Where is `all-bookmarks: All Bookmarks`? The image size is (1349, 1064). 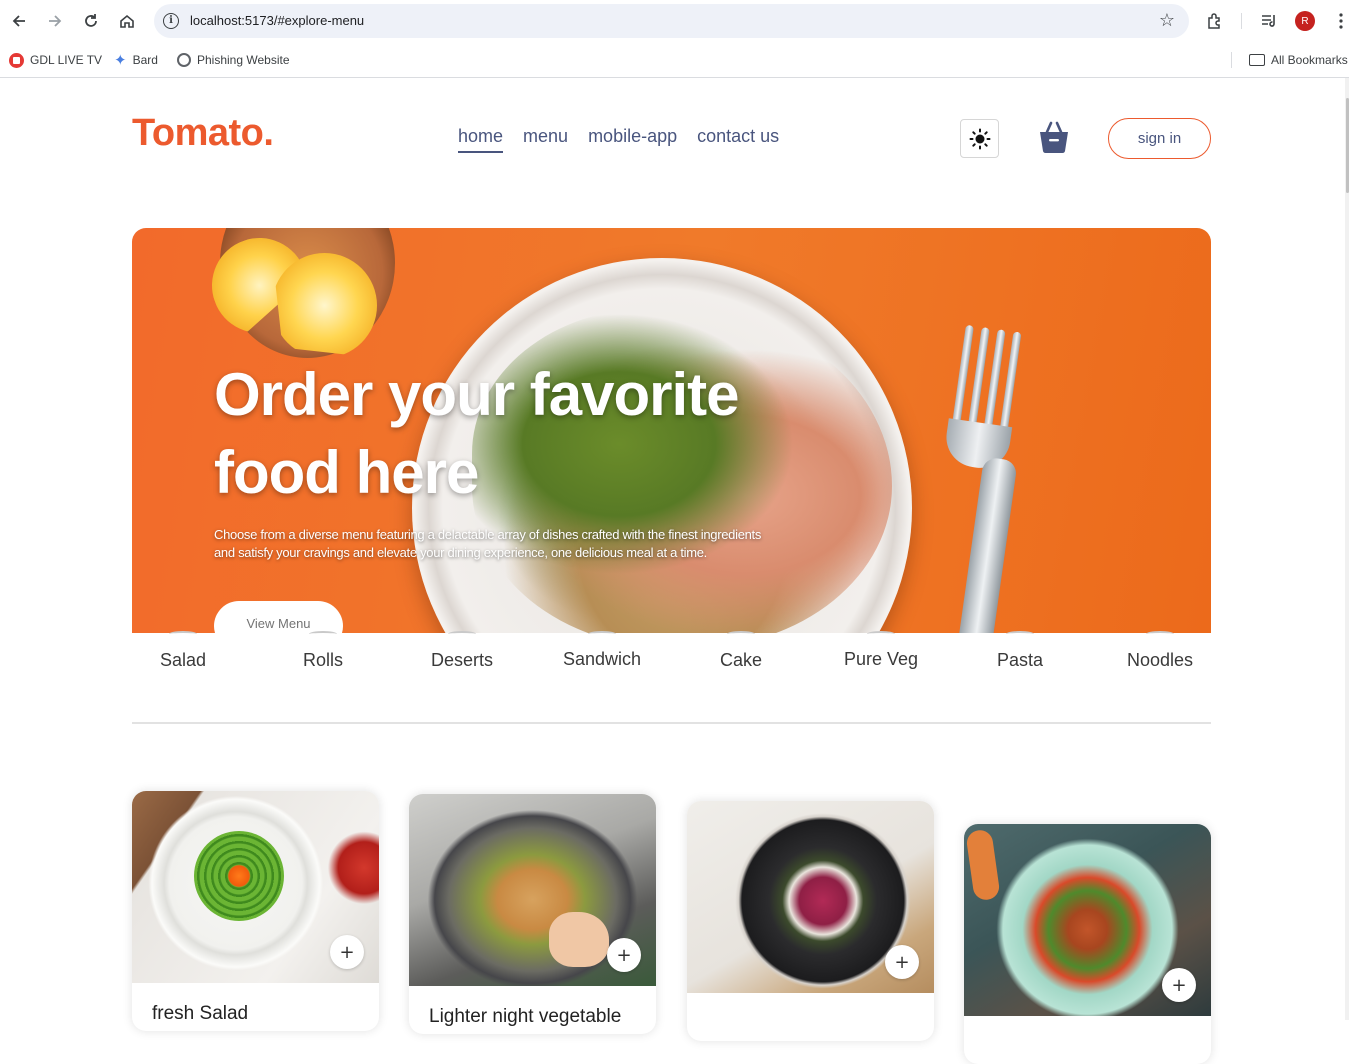 all-bookmarks: All Bookmarks is located at coordinates (1298, 60).